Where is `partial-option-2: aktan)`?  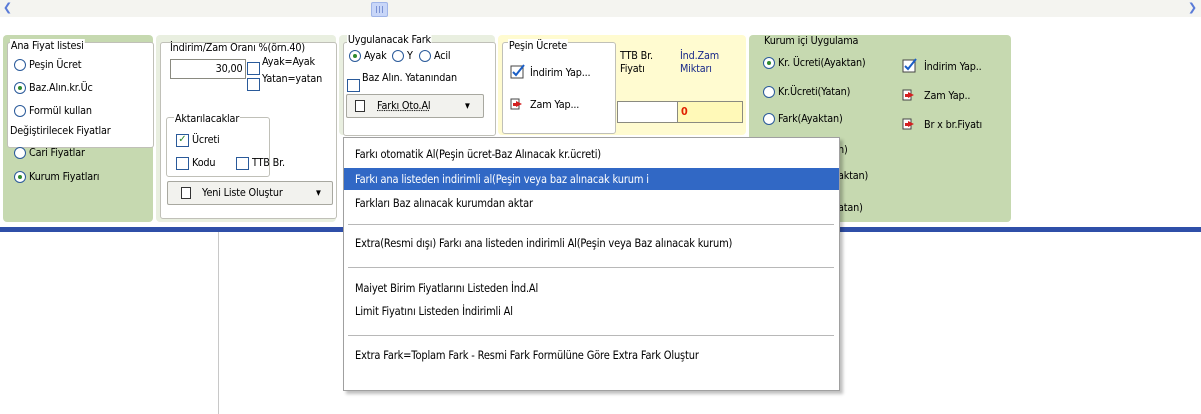 partial-option-2: aktan) is located at coordinates (853, 175).